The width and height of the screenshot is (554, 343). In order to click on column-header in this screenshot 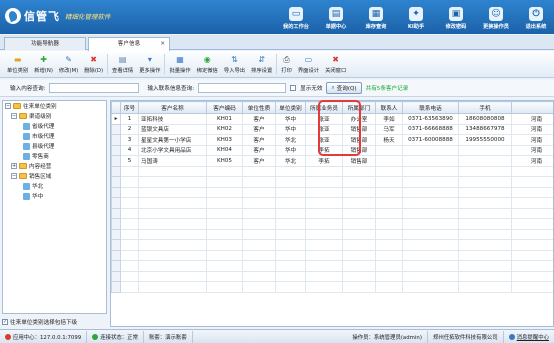, I will do `click(532, 107)`.